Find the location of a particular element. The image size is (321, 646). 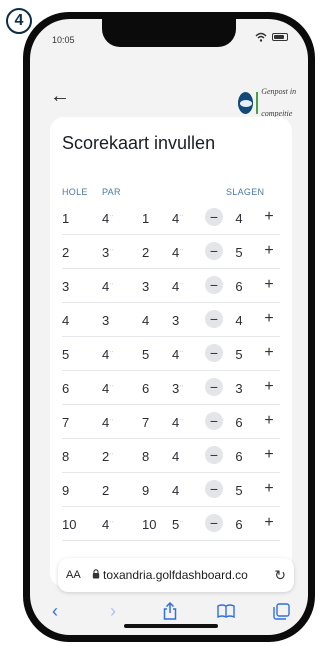

back-icon: ‹ is located at coordinates (55, 611).